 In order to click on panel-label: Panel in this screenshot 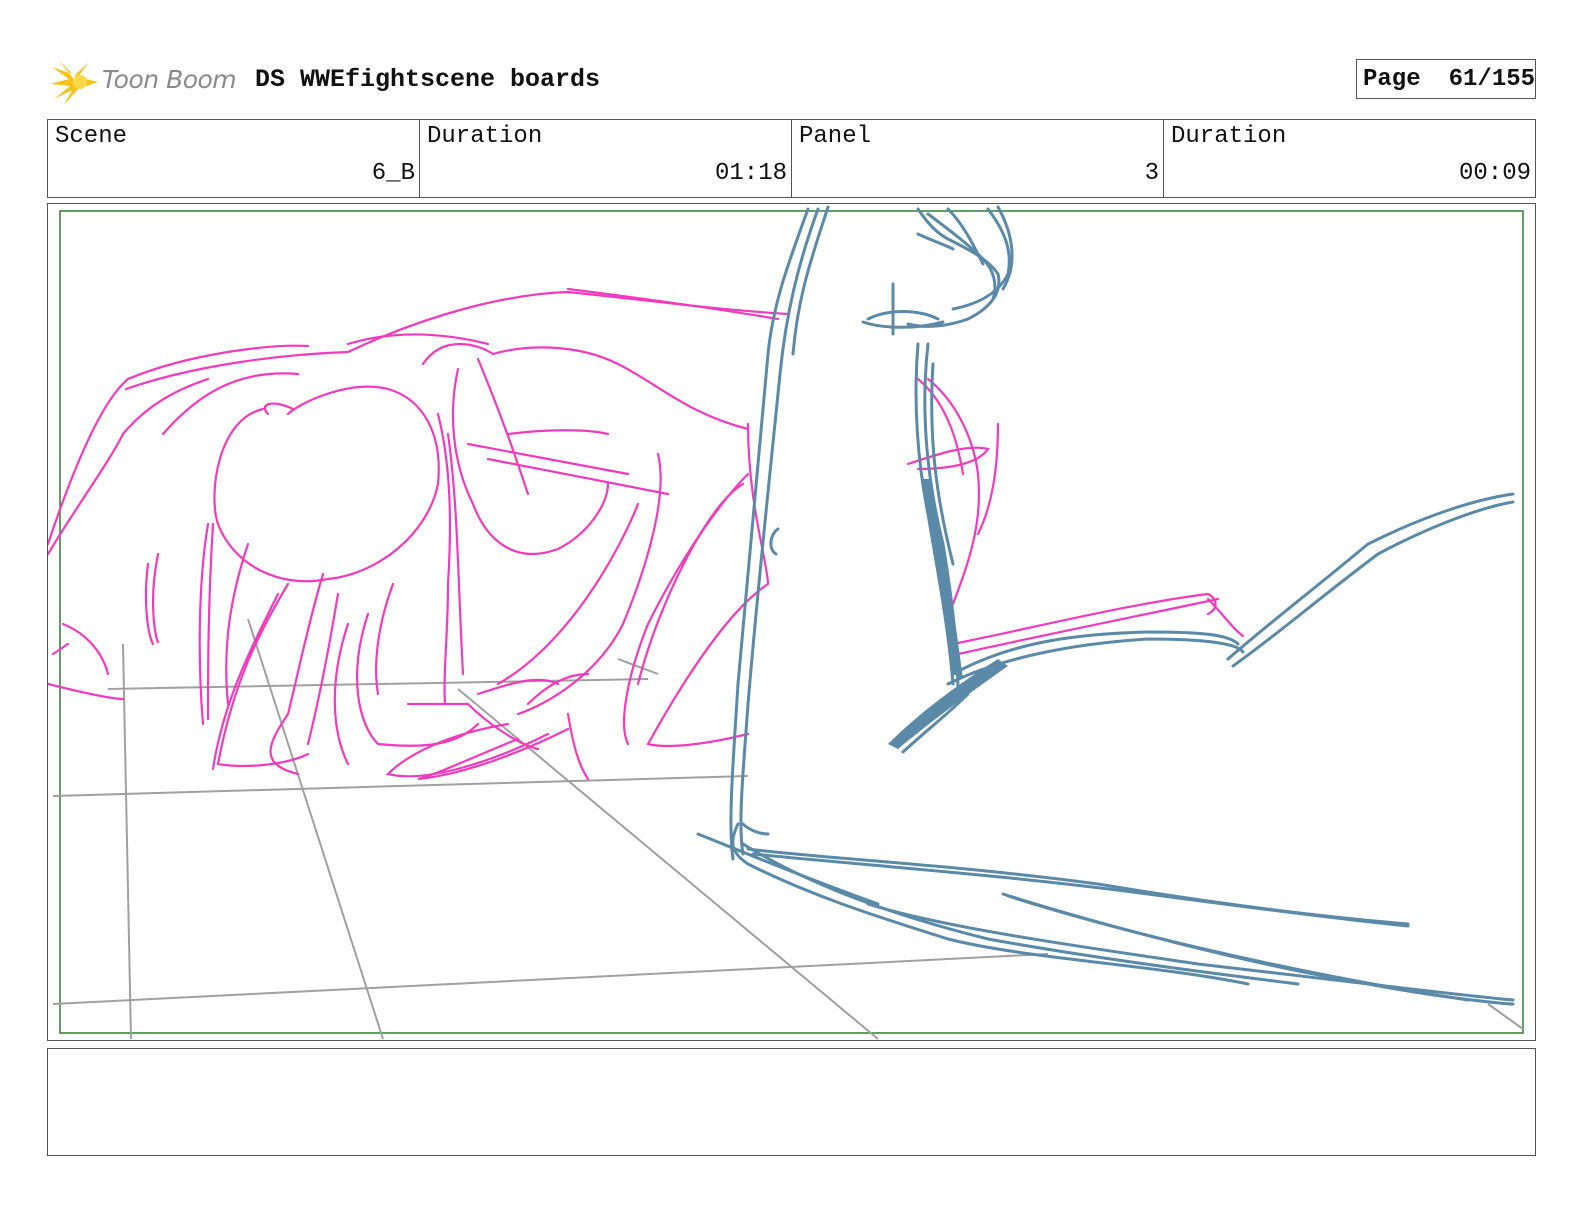, I will do `click(835, 136)`.